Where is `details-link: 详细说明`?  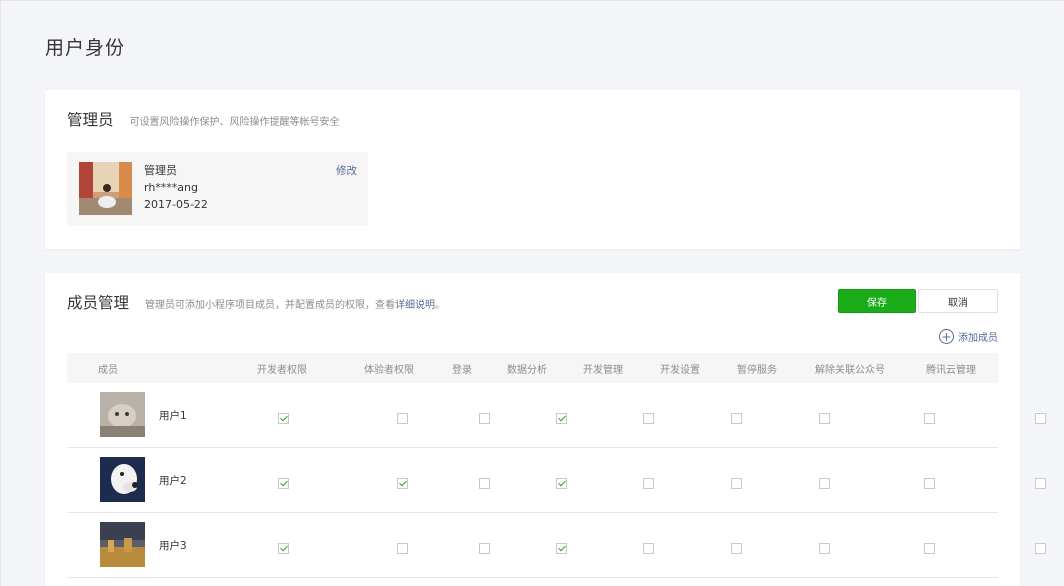 details-link: 详细说明 is located at coordinates (415, 305).